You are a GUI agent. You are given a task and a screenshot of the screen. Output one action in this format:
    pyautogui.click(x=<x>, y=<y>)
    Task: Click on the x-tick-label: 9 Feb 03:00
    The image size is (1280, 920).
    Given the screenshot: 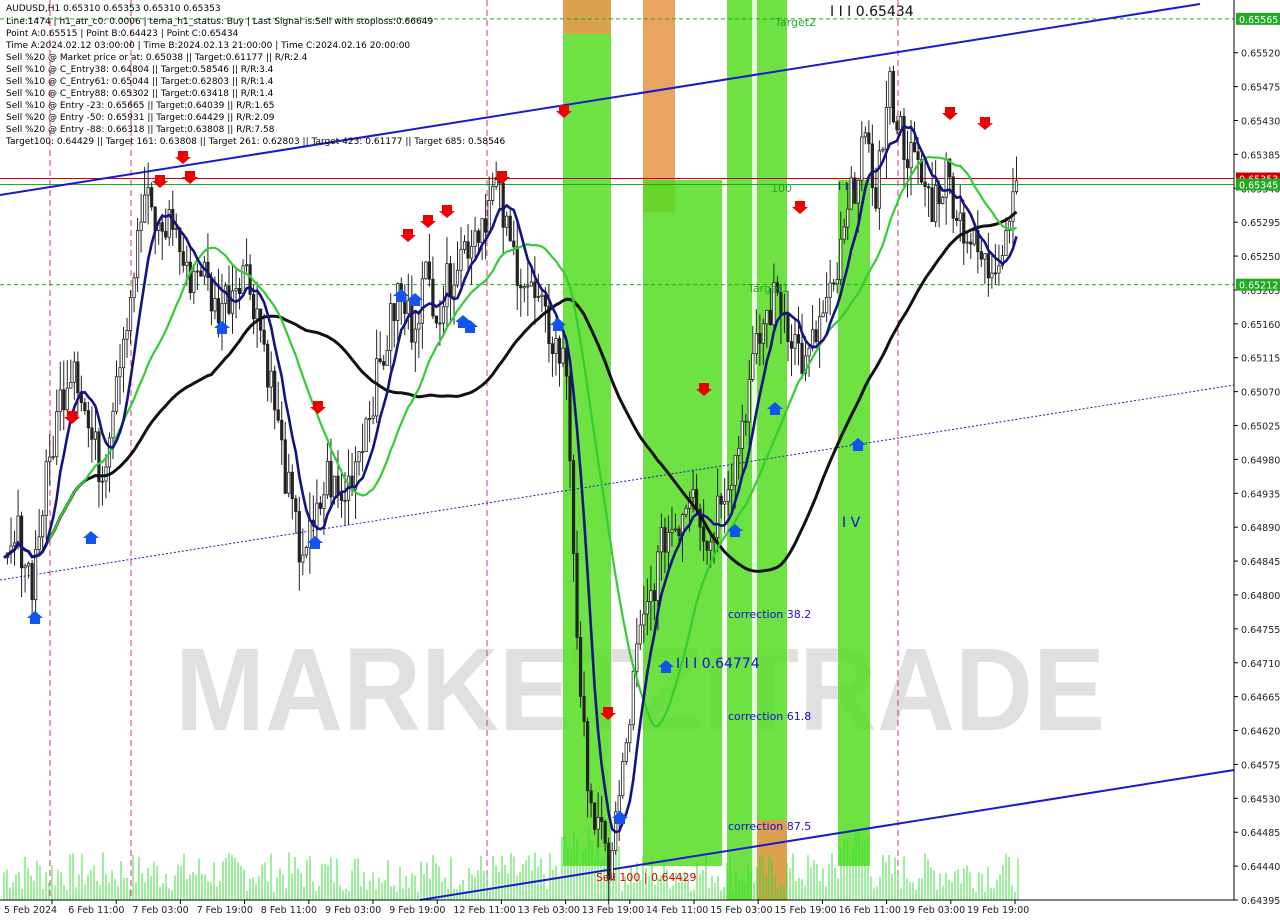 What is the action you would take?
    pyautogui.click(x=353, y=910)
    